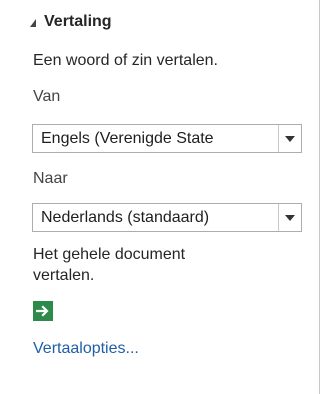  I want to click on from-language-value: Engels (Verenigde State, so click(127, 138).